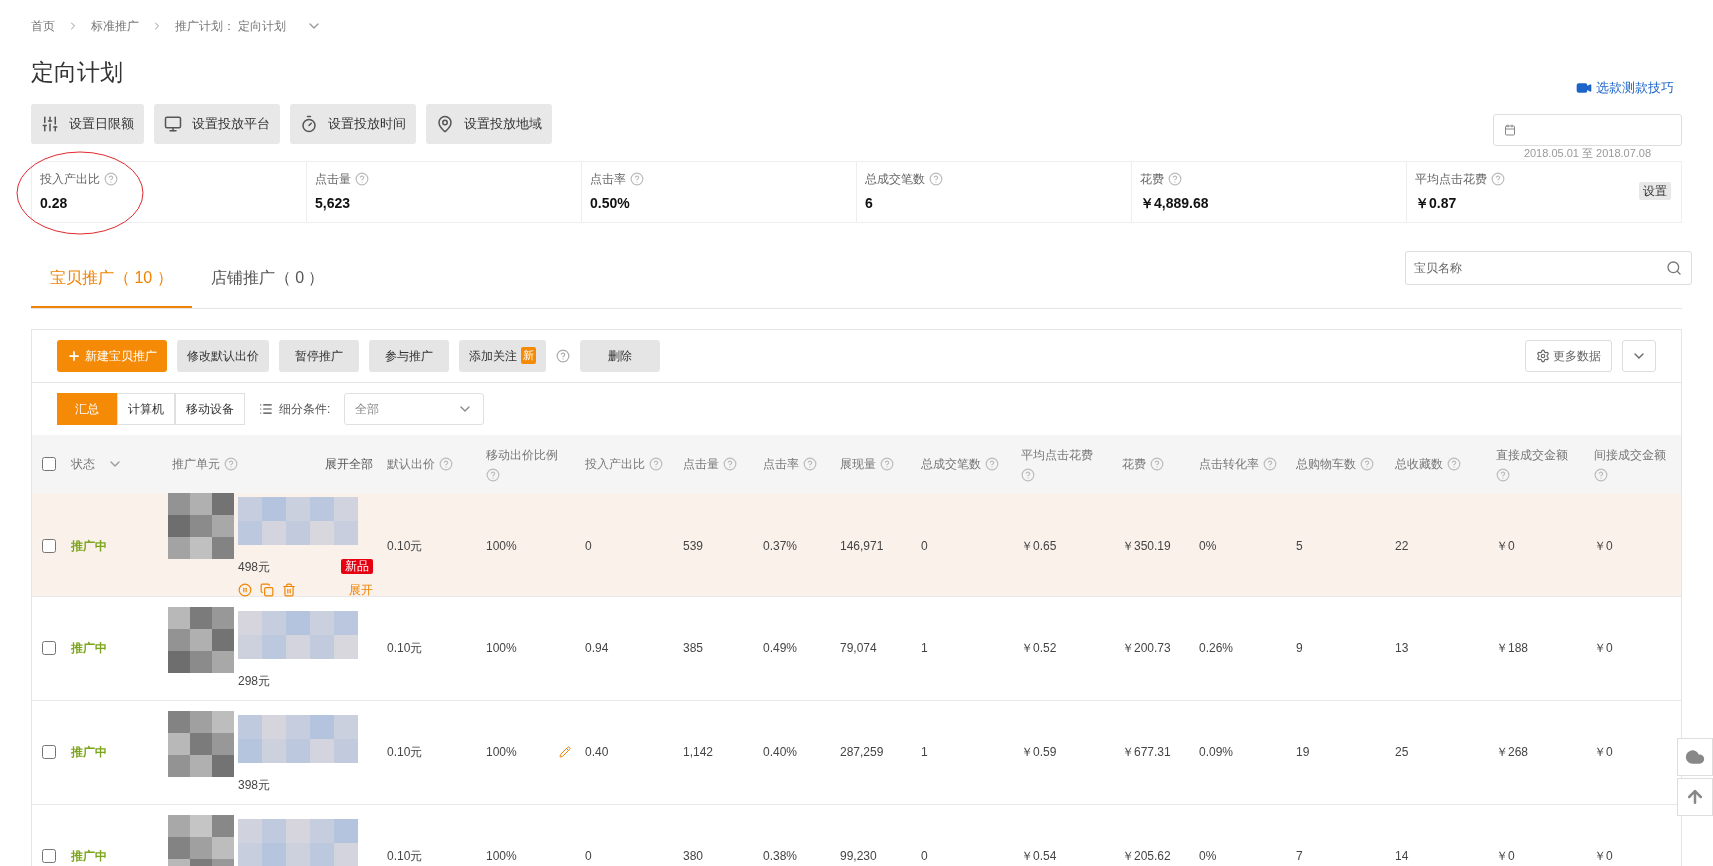  What do you see at coordinates (319, 355) in the screenshot?
I see `action-button: 暂停推广` at bounding box center [319, 355].